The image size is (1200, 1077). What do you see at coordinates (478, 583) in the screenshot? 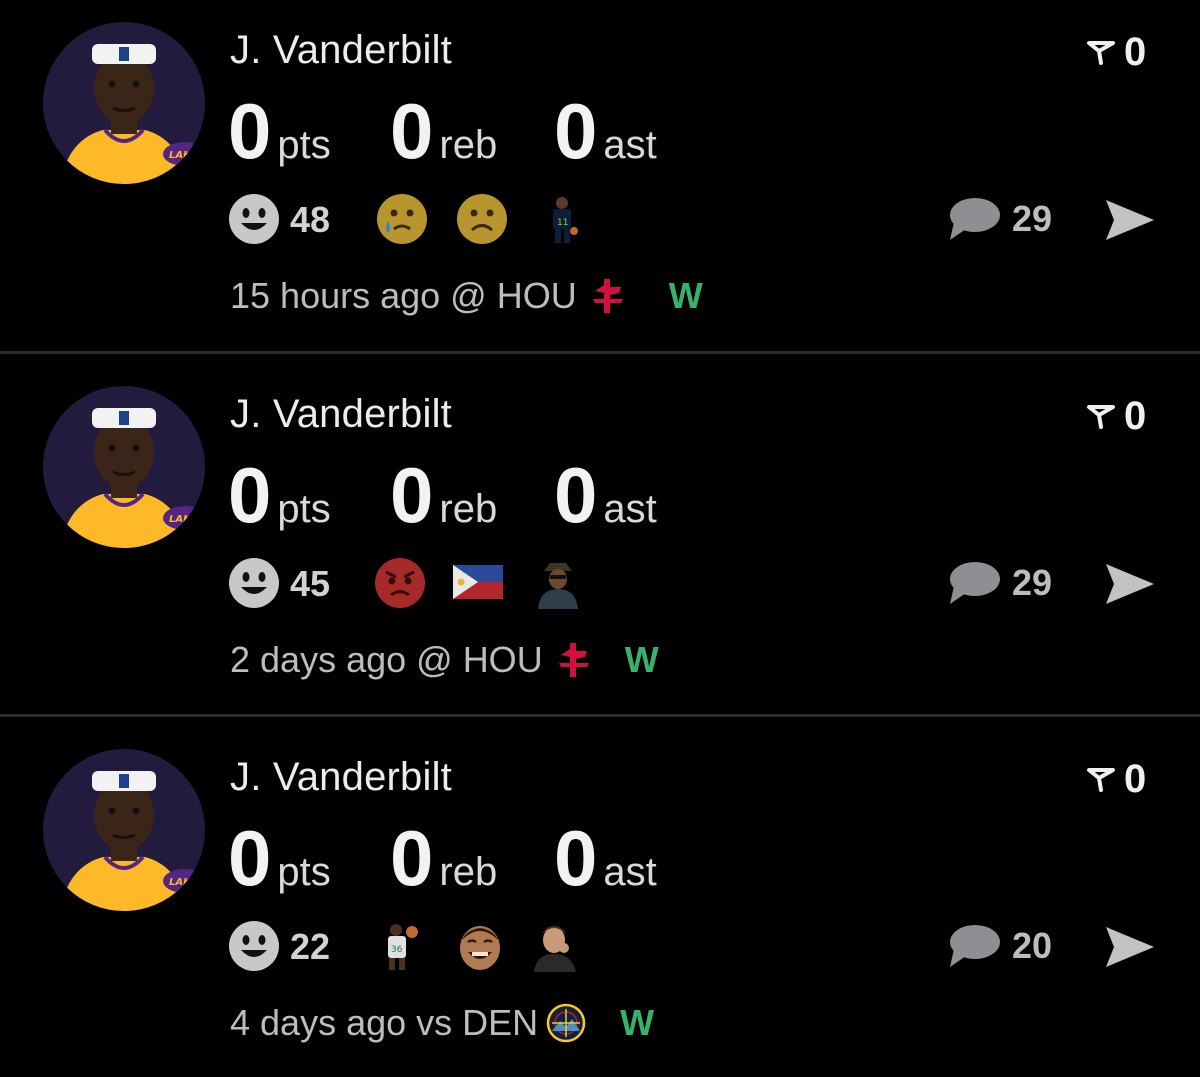
I see `philippines-flag-icon` at bounding box center [478, 583].